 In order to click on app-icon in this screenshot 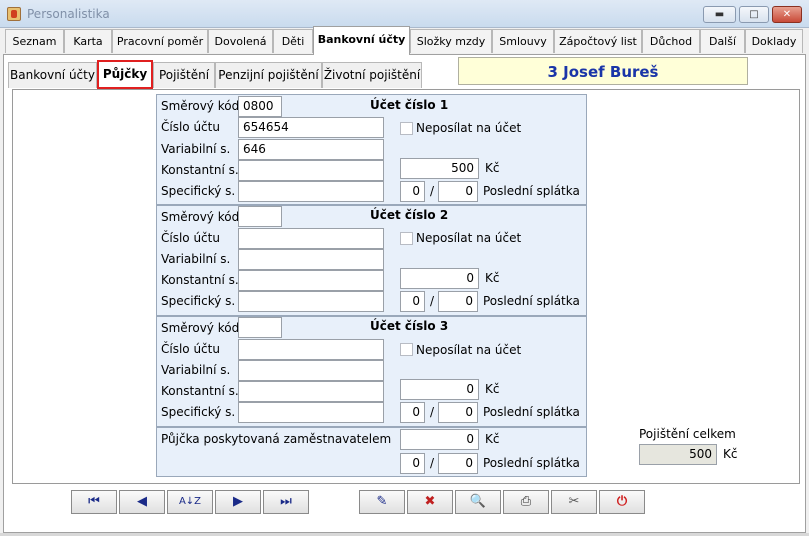, I will do `click(14, 14)`.